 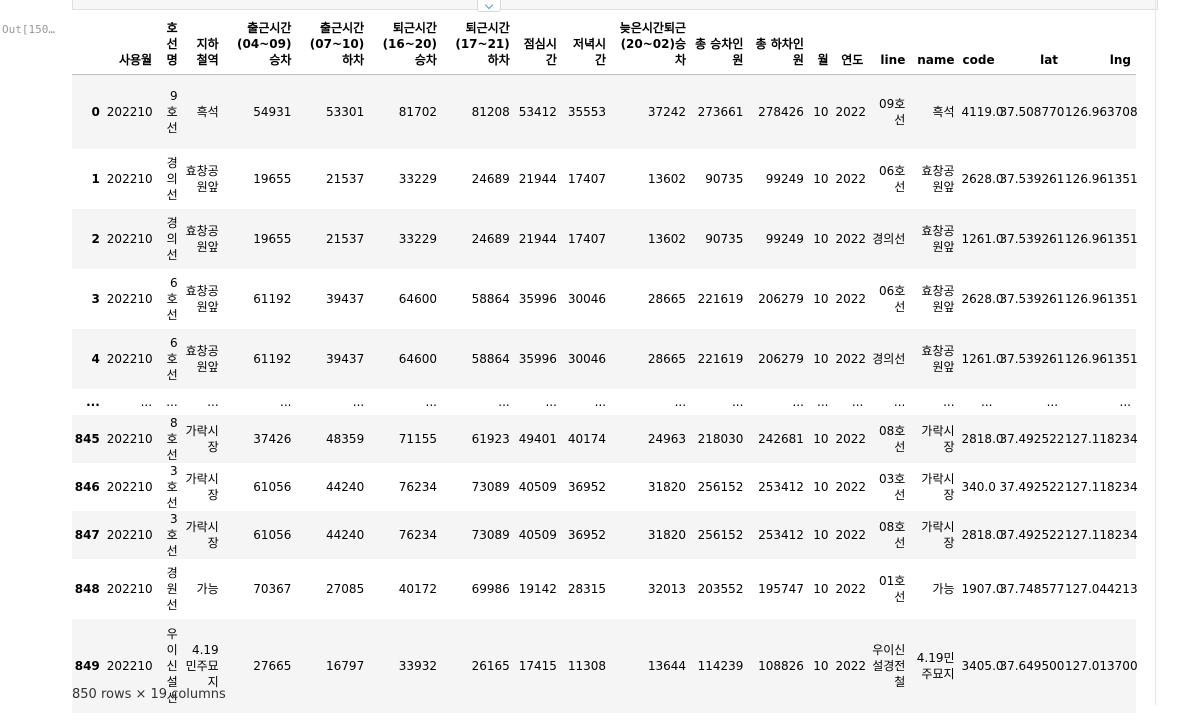 What do you see at coordinates (667, 534) in the screenshot?
I see `table-cell: 31820` at bounding box center [667, 534].